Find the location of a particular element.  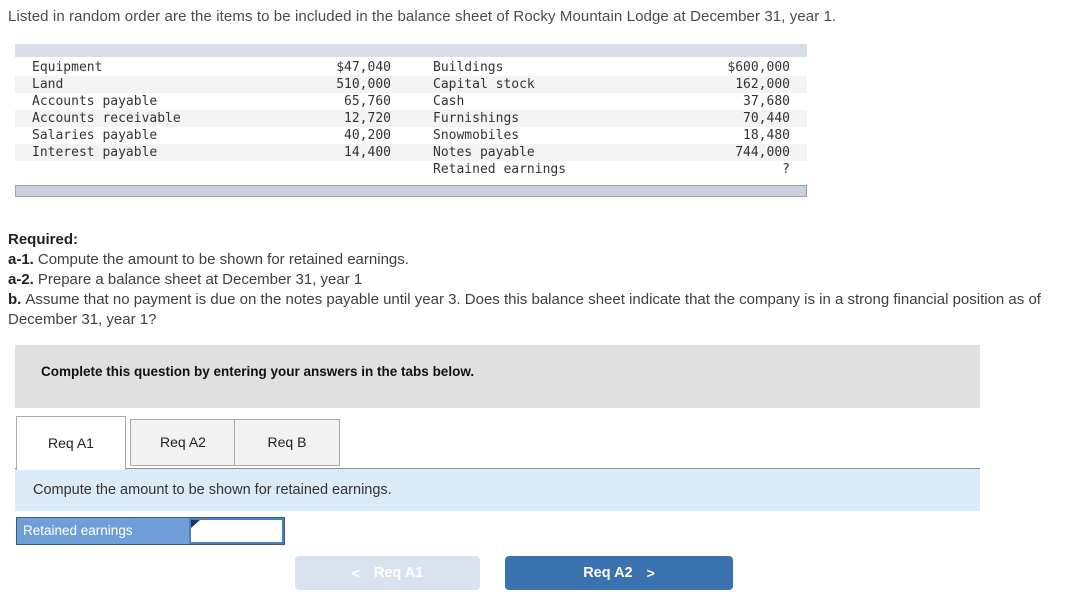

item-value: 40,200 is located at coordinates (367, 135).